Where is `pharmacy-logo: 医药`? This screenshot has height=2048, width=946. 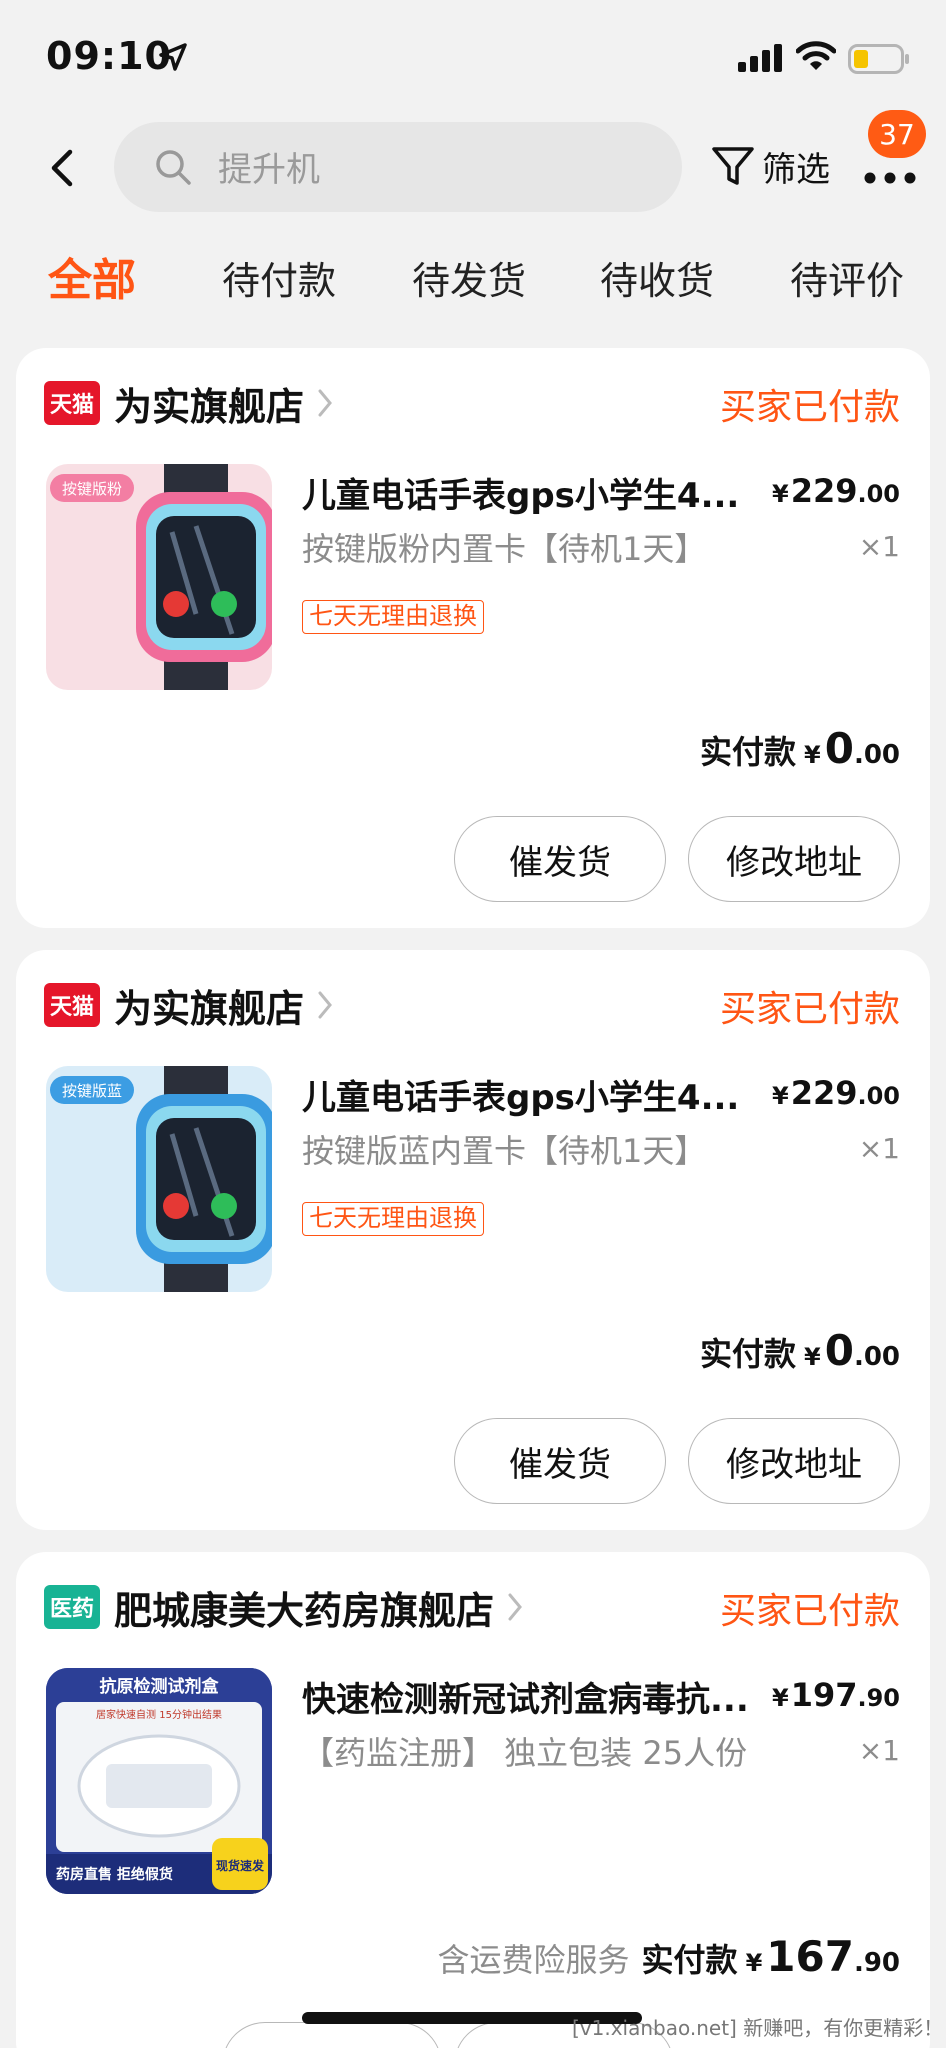 pharmacy-logo: 医药 is located at coordinates (72, 1607).